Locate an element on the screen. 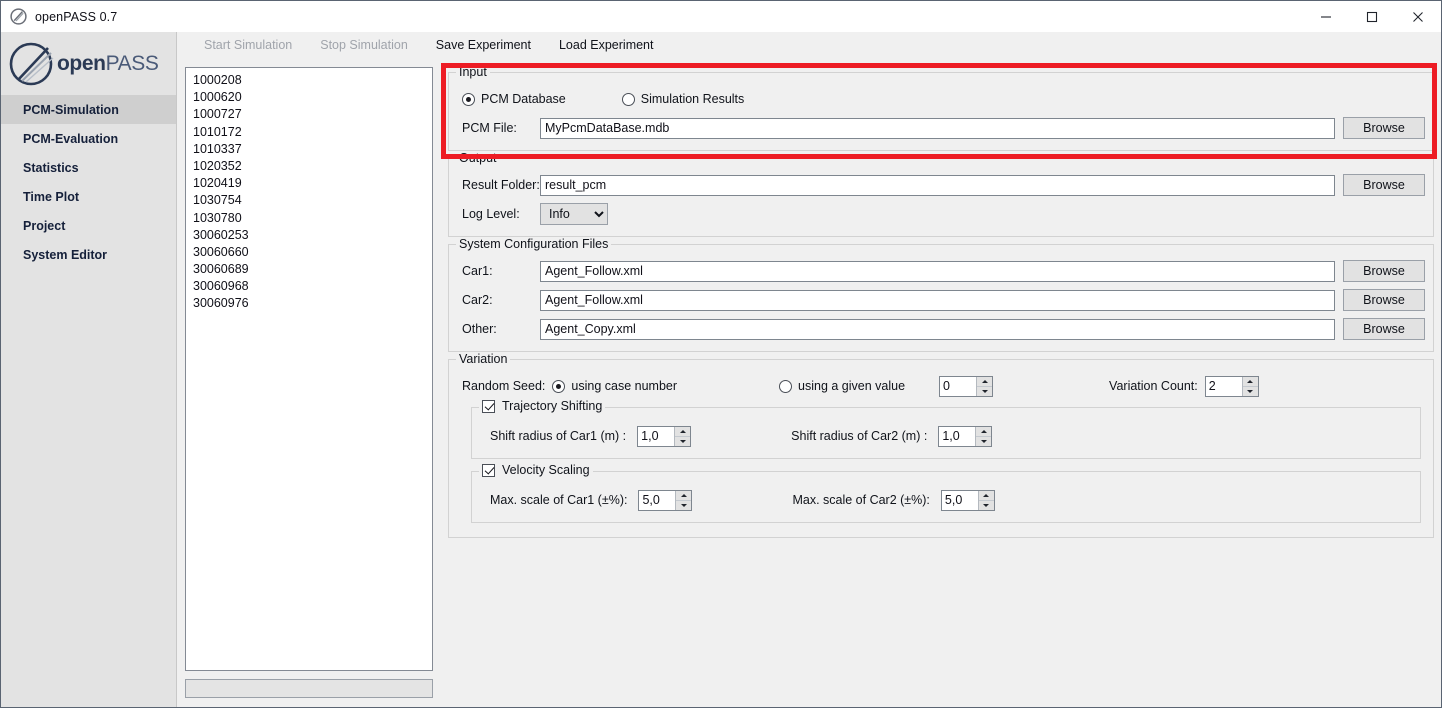 Image resolution: width=1442 pixels, height=708 pixels. pcm-file-input is located at coordinates (937, 128).